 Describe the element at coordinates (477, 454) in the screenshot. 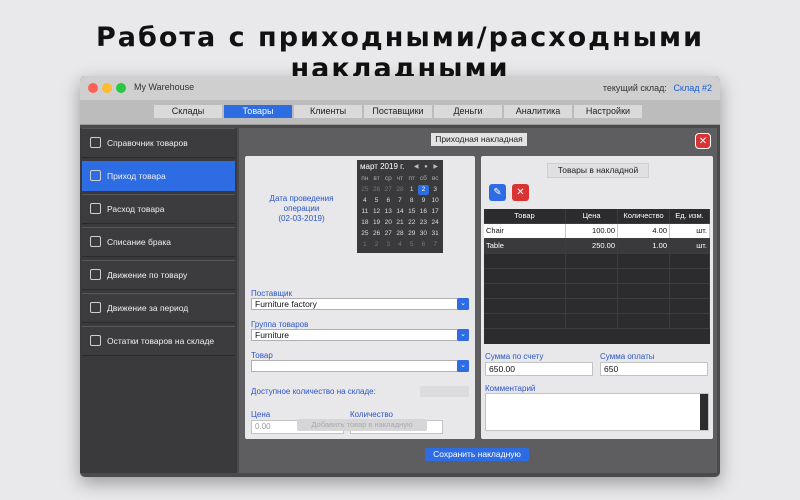

I see `save-invoice-button: Сохранить накладную` at that location.